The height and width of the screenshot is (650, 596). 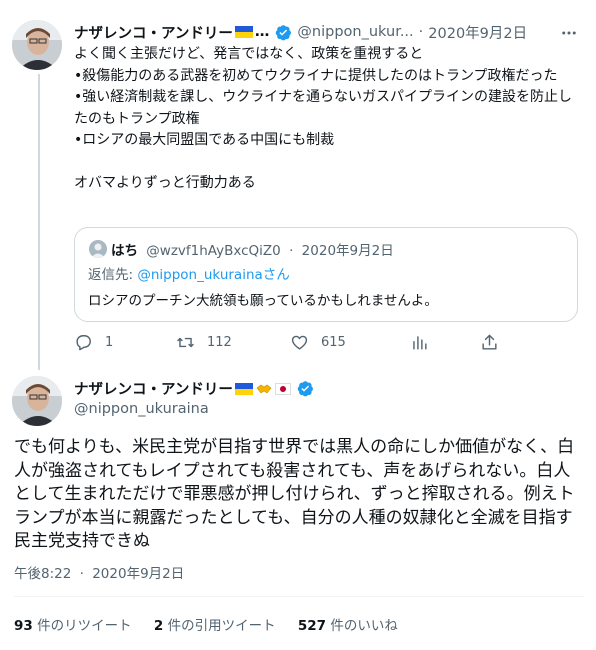 I want to click on engagement-stats: 93 件のリツイート 2 件の引用ツイート 527 件のいいね, so click(x=215, y=624).